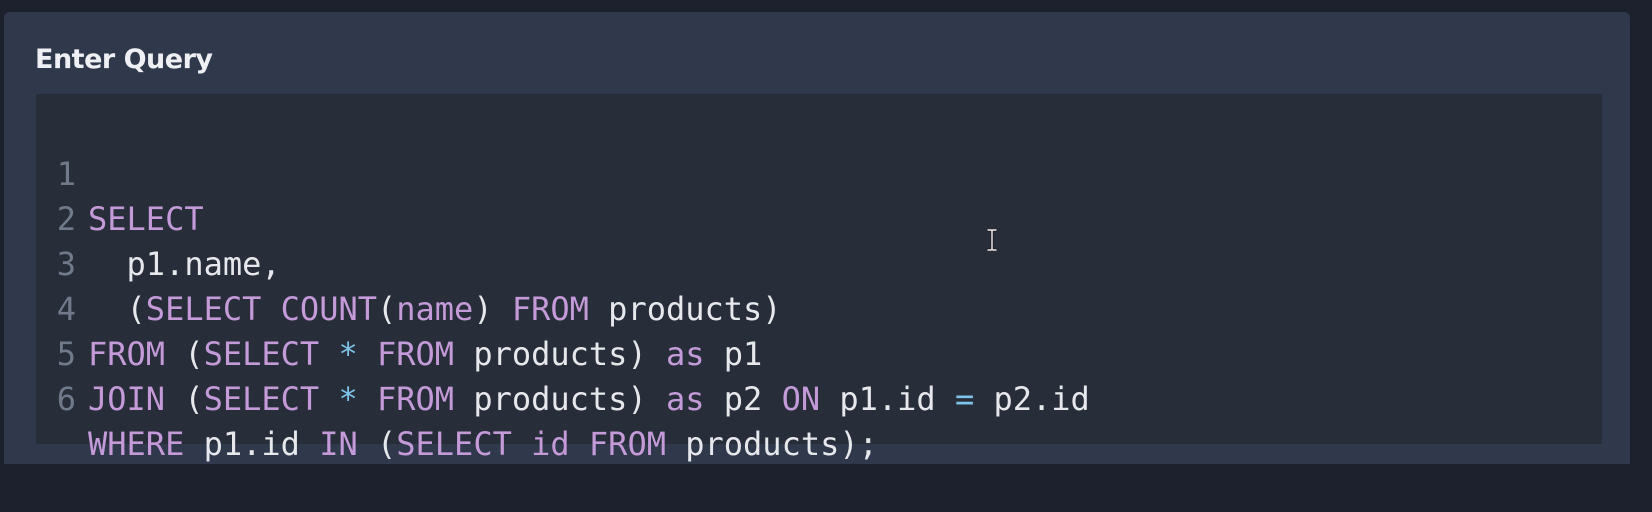  Describe the element at coordinates (136, 444) in the screenshot. I see `sql-keyword: WHERE` at that location.